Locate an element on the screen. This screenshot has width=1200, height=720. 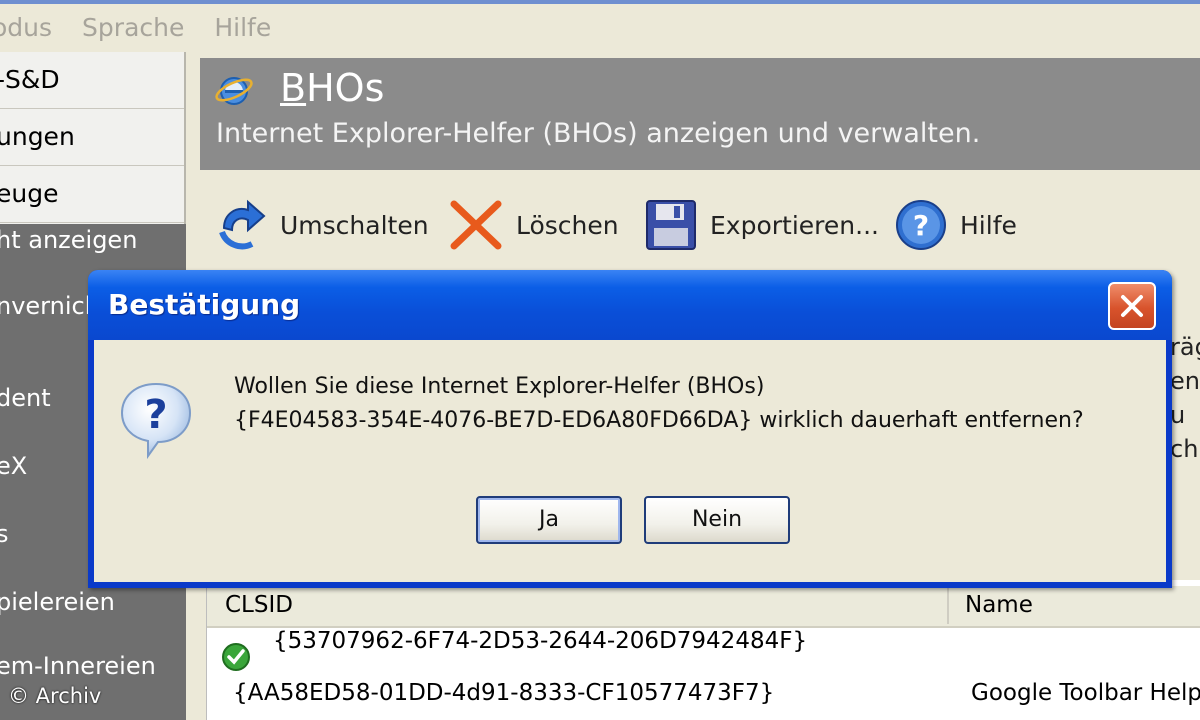
row-name: Google Toolbar Help is located at coordinates (1085, 693).